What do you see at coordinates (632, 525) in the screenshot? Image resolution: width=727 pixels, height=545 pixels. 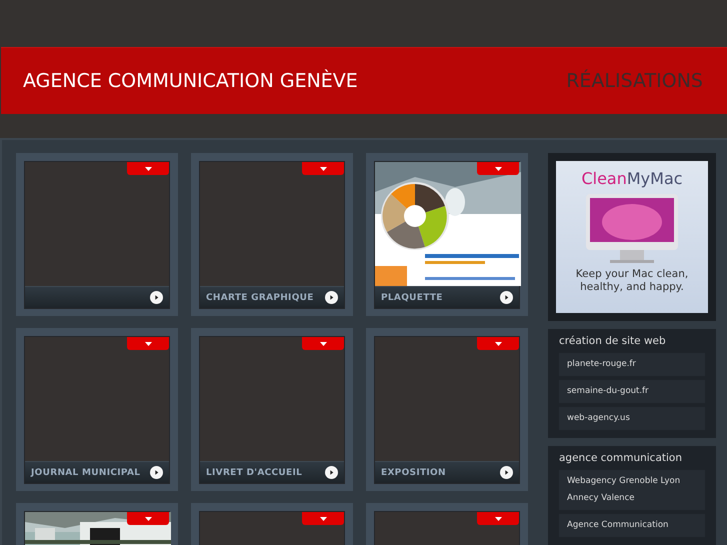 I see `sidebar-link: Agence Communication` at bounding box center [632, 525].